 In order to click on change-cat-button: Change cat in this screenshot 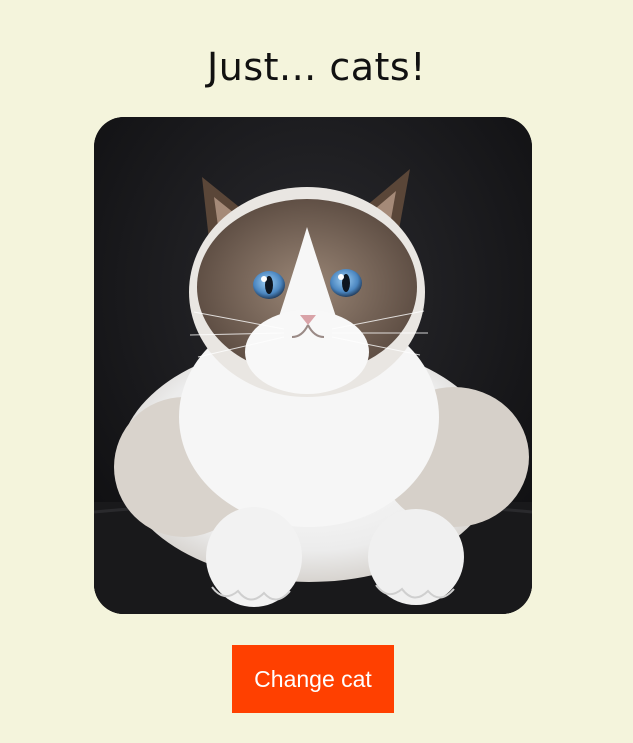, I will do `click(313, 679)`.